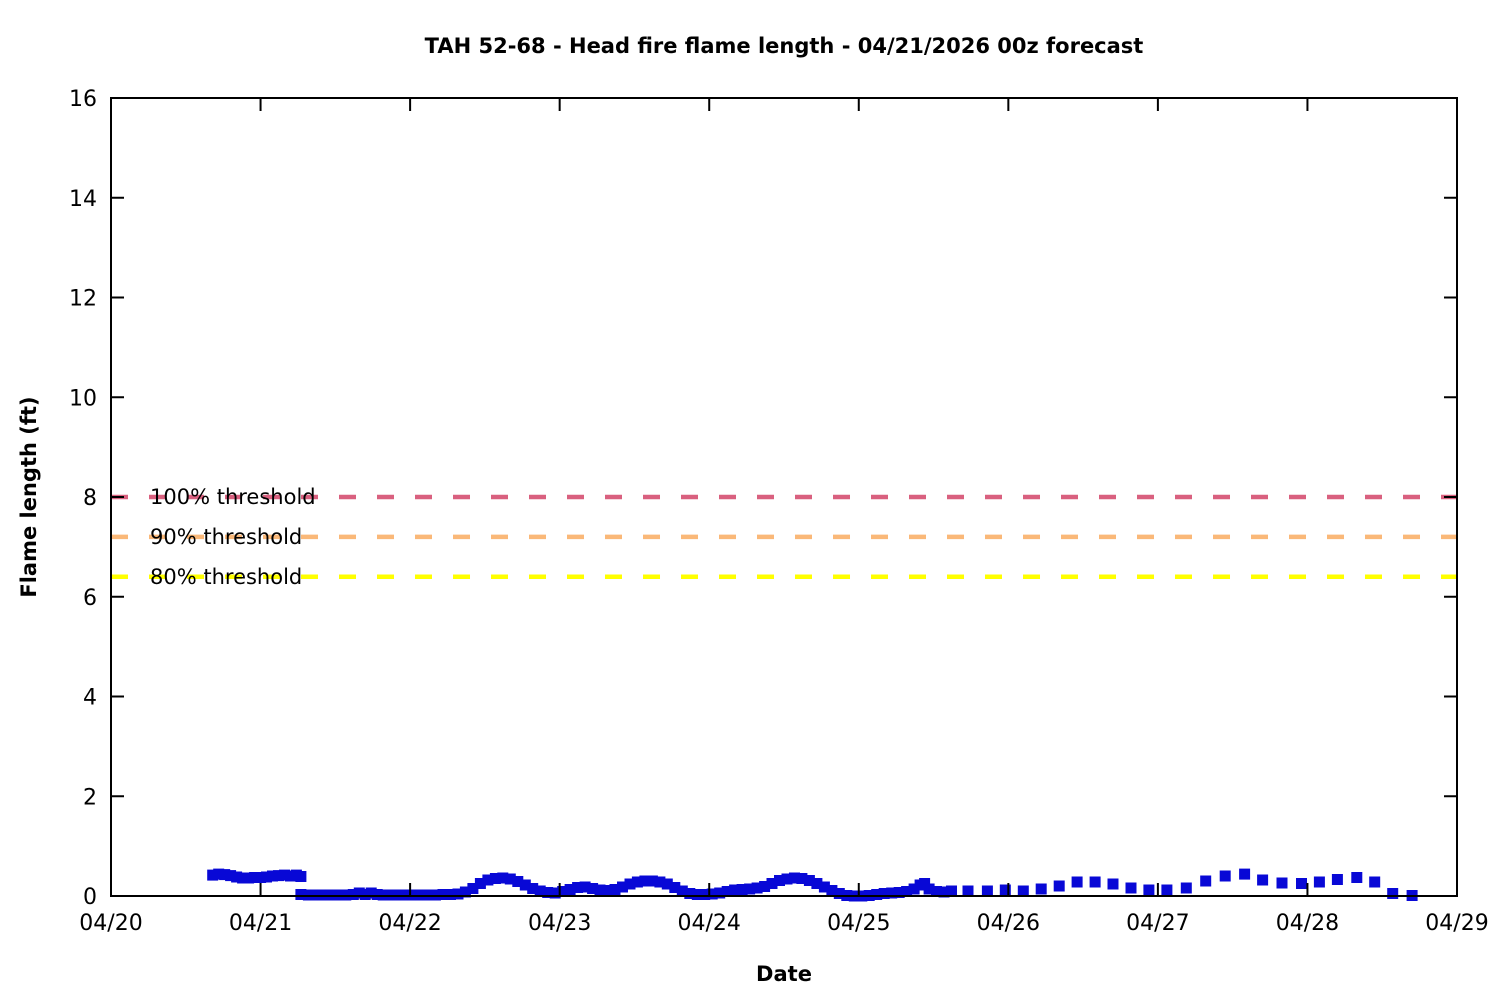 The width and height of the screenshot is (1500, 1000). What do you see at coordinates (226, 536) in the screenshot?
I see `legend-label-90-threshold: 90% threshold` at bounding box center [226, 536].